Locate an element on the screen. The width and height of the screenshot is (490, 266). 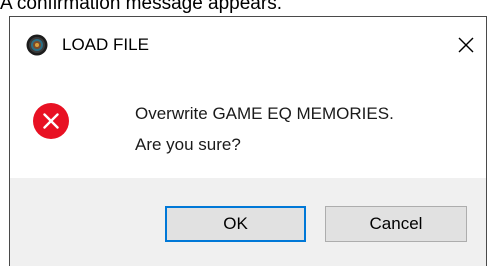
error-icon is located at coordinates (51, 121).